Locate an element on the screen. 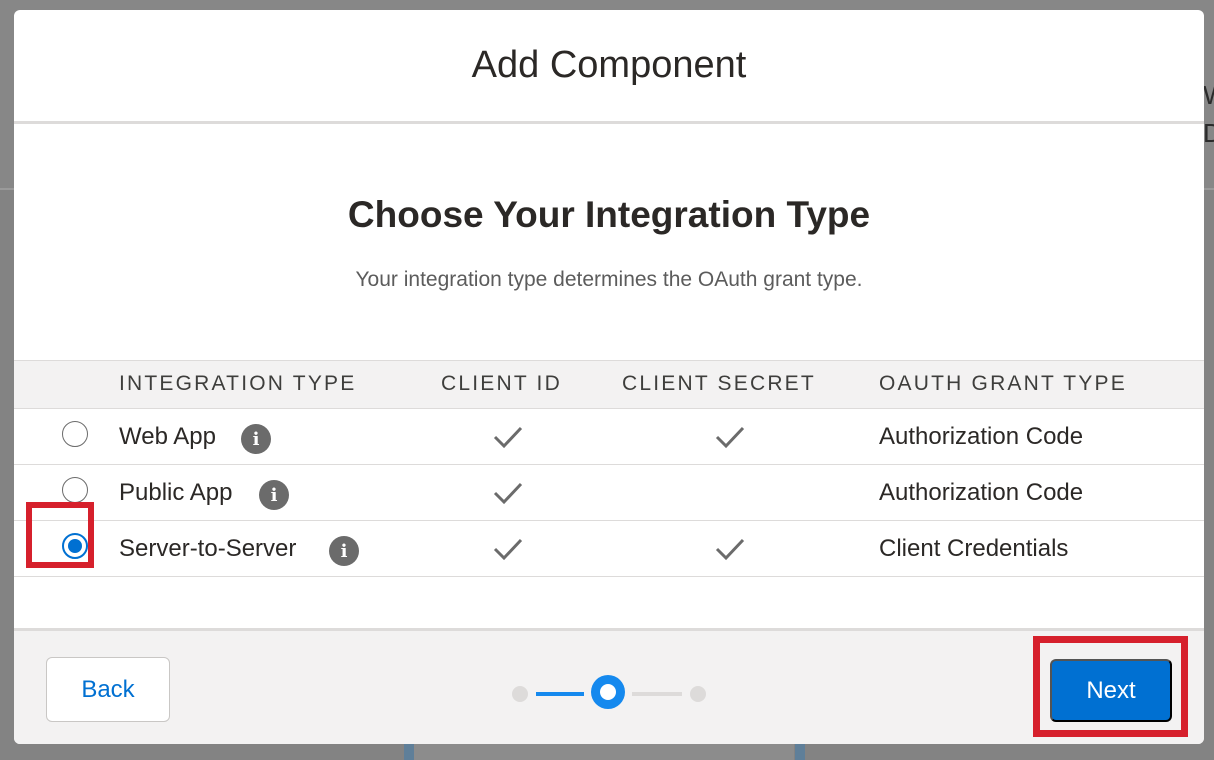 The width and height of the screenshot is (1214, 760). back-button: Back is located at coordinates (108, 689).